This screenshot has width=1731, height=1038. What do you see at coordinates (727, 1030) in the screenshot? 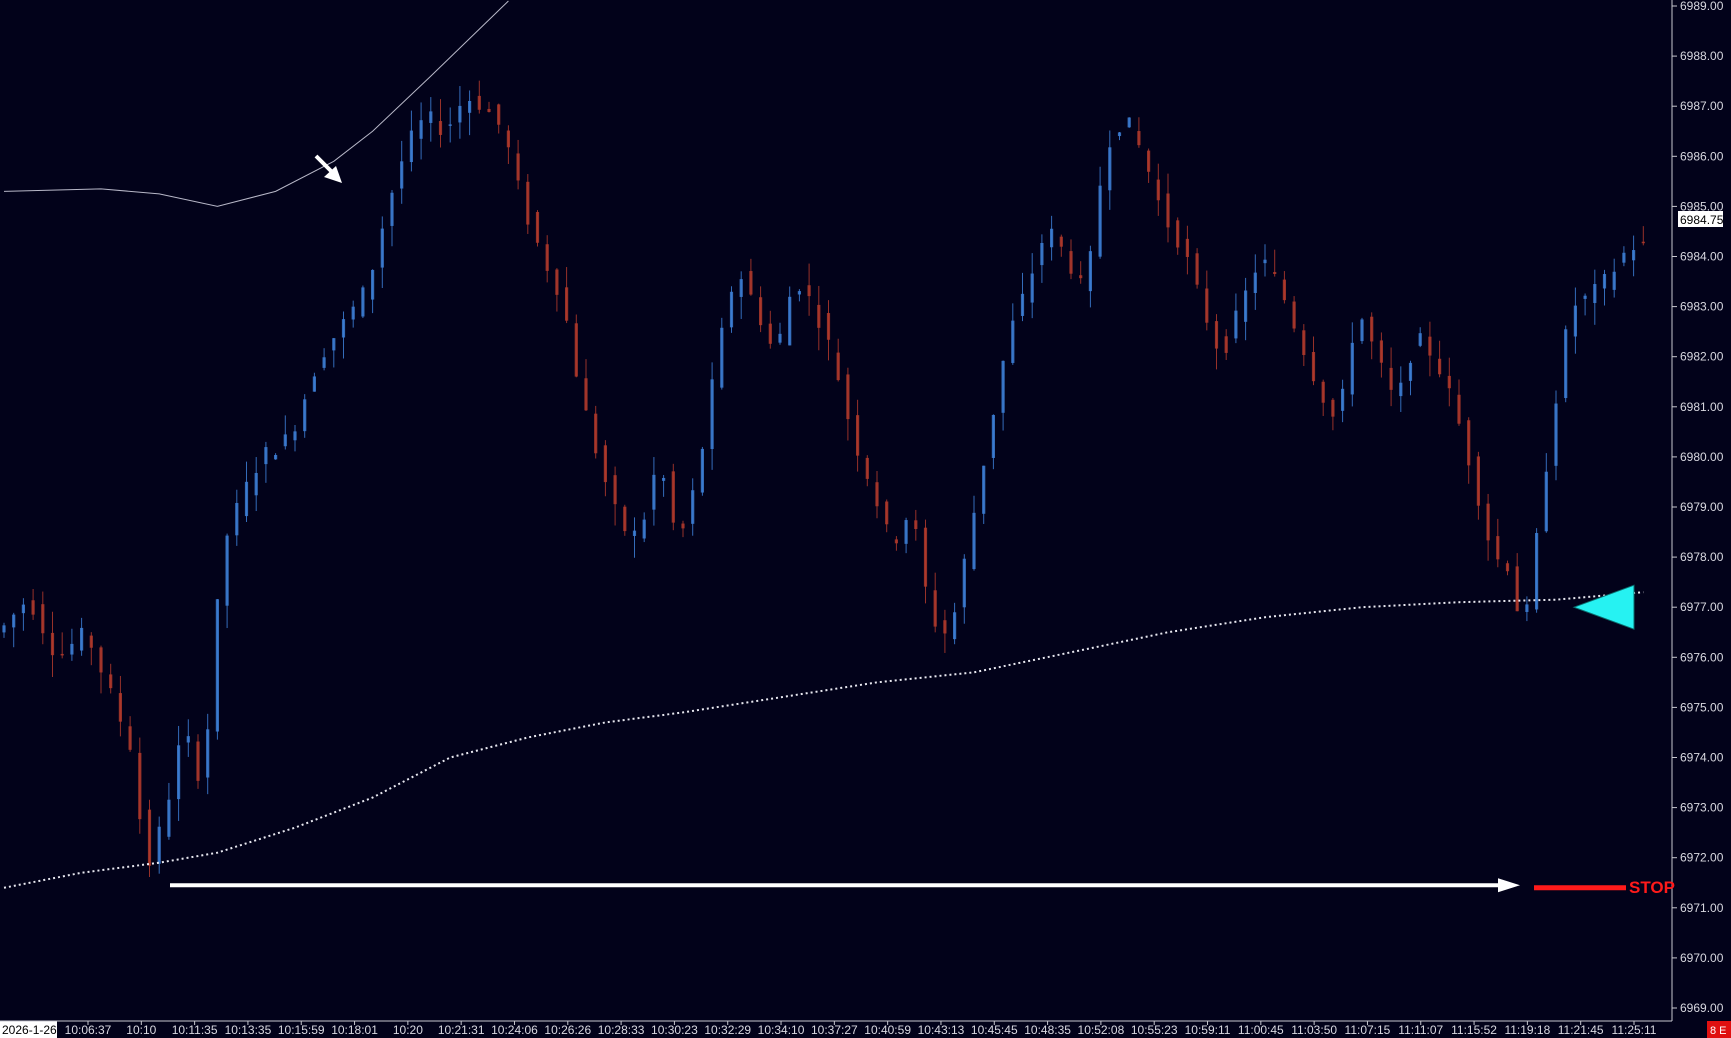
I see `time-tick-label: 10:32:29` at bounding box center [727, 1030].